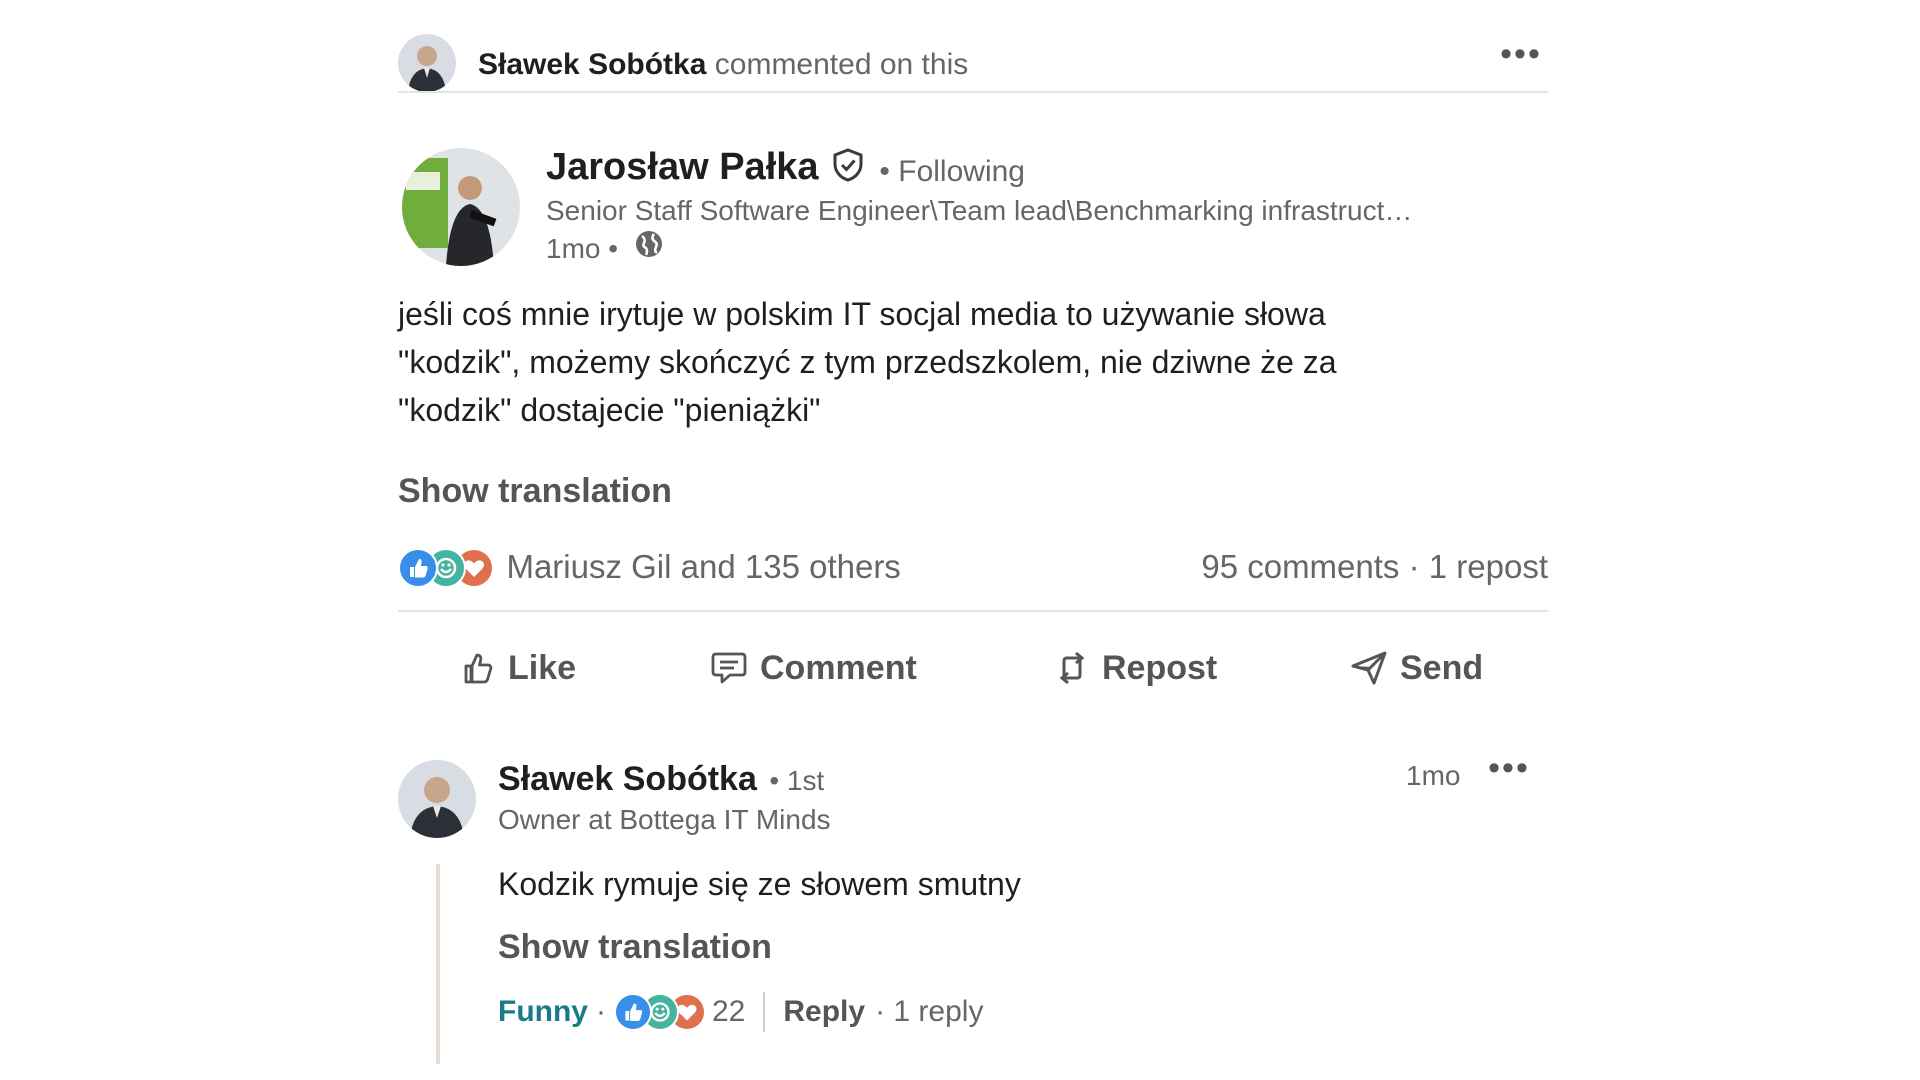 This screenshot has width=1920, height=1080. I want to click on like-label: Like, so click(542, 667).